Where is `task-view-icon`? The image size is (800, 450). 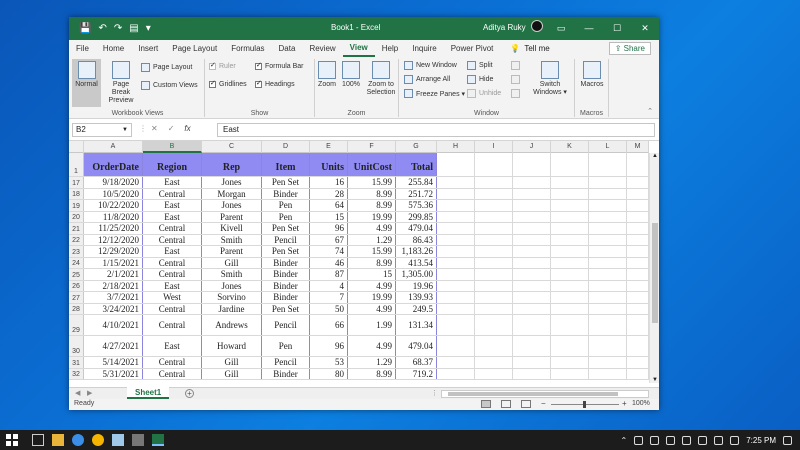
task-view-icon is located at coordinates (38, 440).